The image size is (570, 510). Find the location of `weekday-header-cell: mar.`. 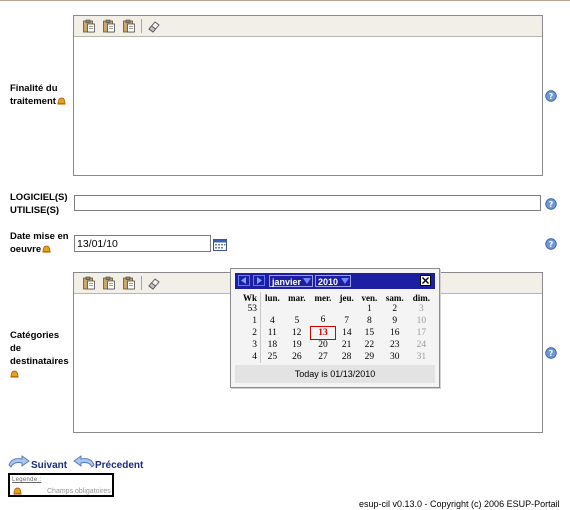

weekday-header-cell: mar. is located at coordinates (297, 297).